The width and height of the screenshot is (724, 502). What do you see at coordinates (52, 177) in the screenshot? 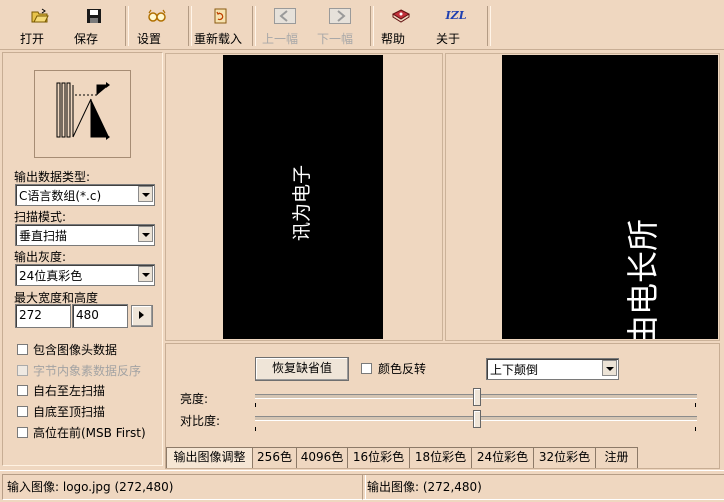
I see `output-type-label: 输出数据类型:` at bounding box center [52, 177].